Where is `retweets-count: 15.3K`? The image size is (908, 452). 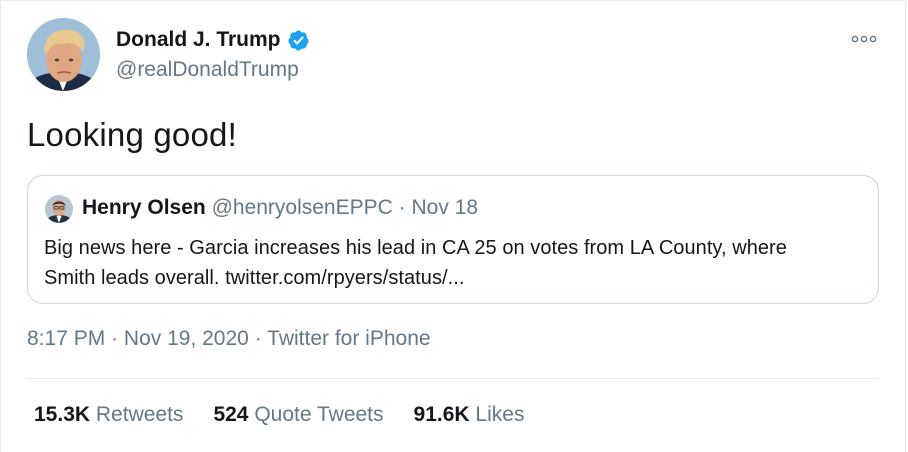 retweets-count: 15.3K is located at coordinates (62, 414).